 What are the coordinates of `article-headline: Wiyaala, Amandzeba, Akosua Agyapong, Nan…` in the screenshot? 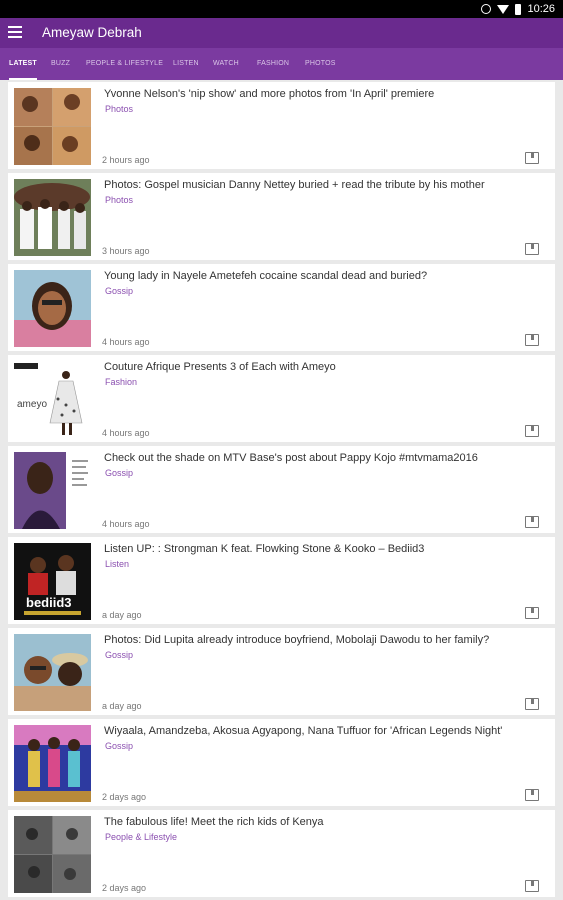 It's located at (303, 731).